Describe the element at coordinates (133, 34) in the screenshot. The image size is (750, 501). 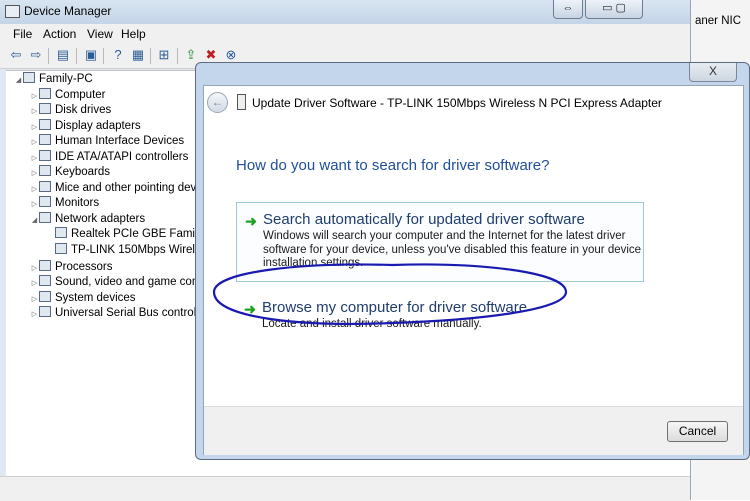
I see `menu-help: Help` at that location.